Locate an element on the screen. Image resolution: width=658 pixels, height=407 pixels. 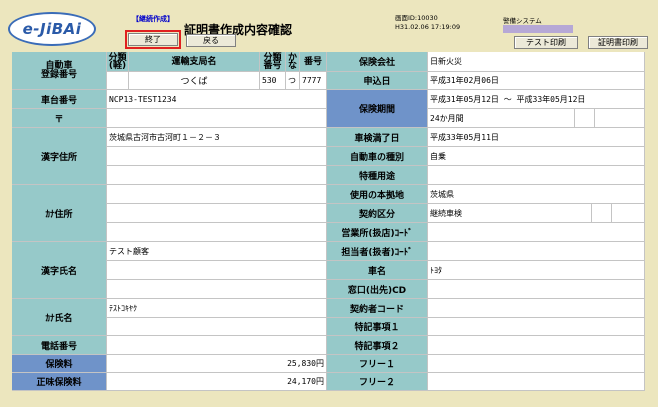
phone-value is located at coordinates (217, 345).